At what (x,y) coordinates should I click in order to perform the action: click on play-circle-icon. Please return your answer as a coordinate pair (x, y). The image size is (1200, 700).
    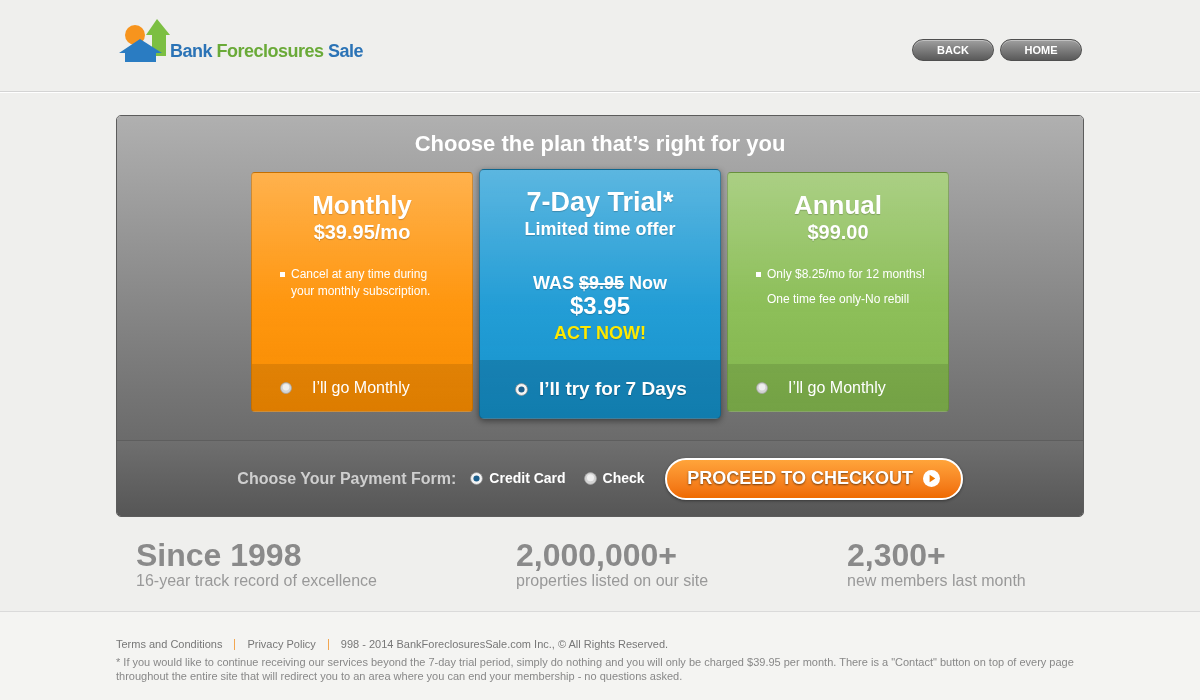
    Looking at the image, I should click on (931, 478).